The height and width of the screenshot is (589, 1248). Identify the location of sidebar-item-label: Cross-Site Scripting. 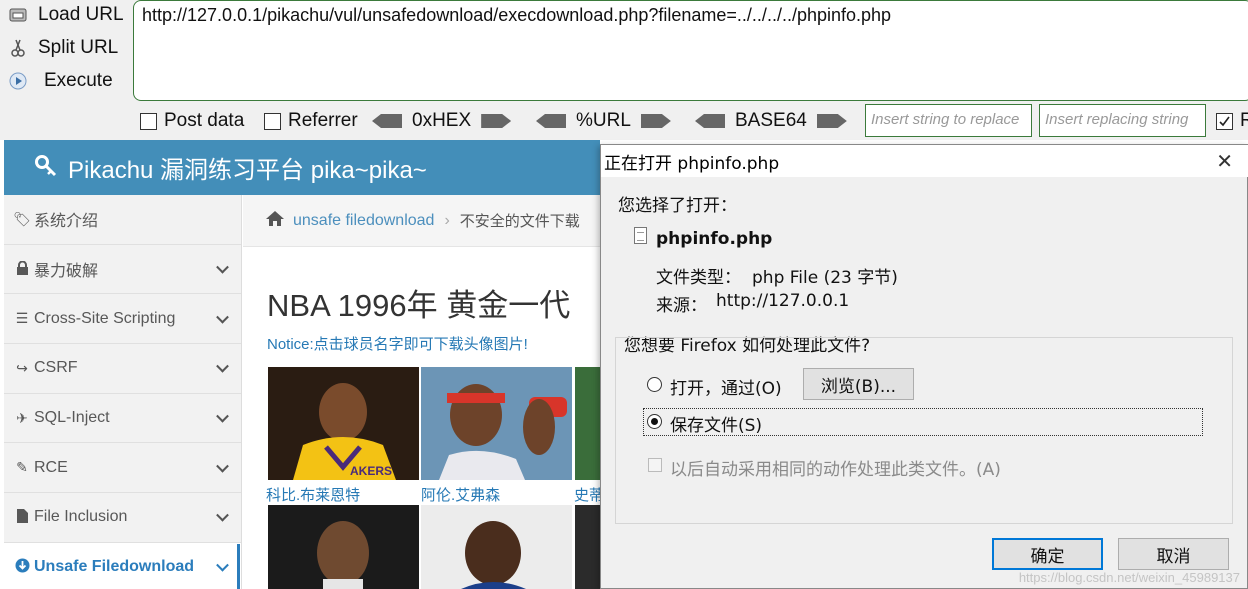
(105, 318).